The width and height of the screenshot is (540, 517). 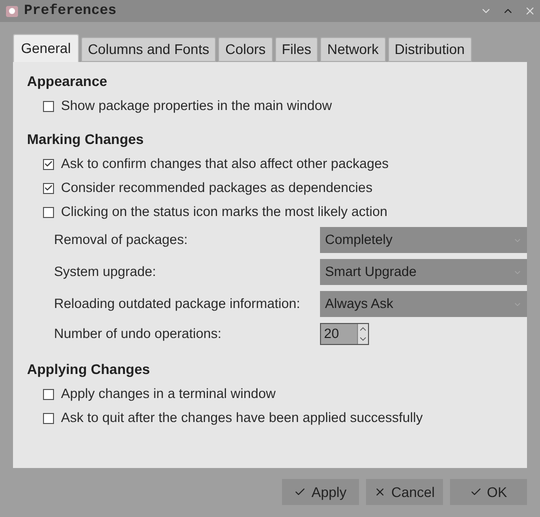 I want to click on section-heading: Applying Changes, so click(x=89, y=369).